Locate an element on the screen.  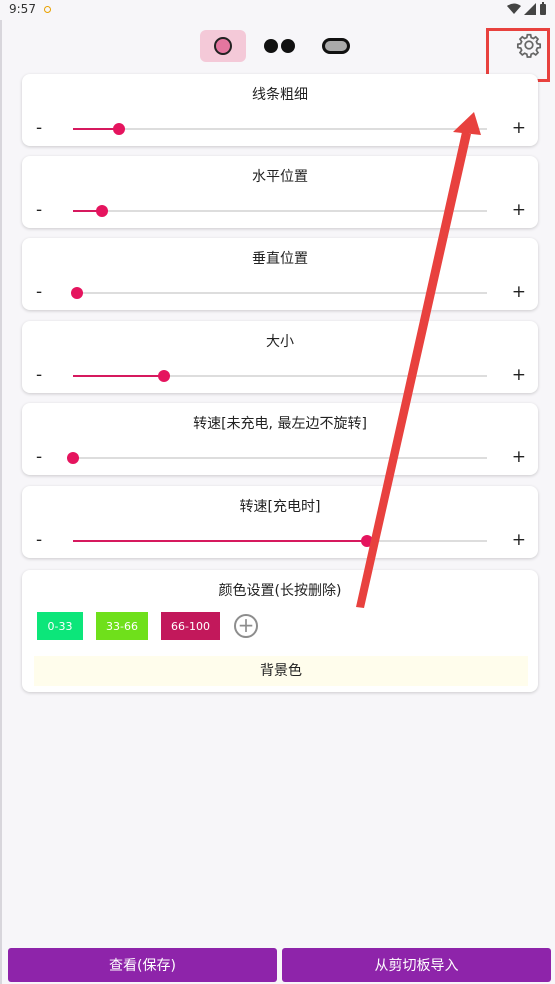
color-swatch-33-66: 33-66 is located at coordinates (122, 626).